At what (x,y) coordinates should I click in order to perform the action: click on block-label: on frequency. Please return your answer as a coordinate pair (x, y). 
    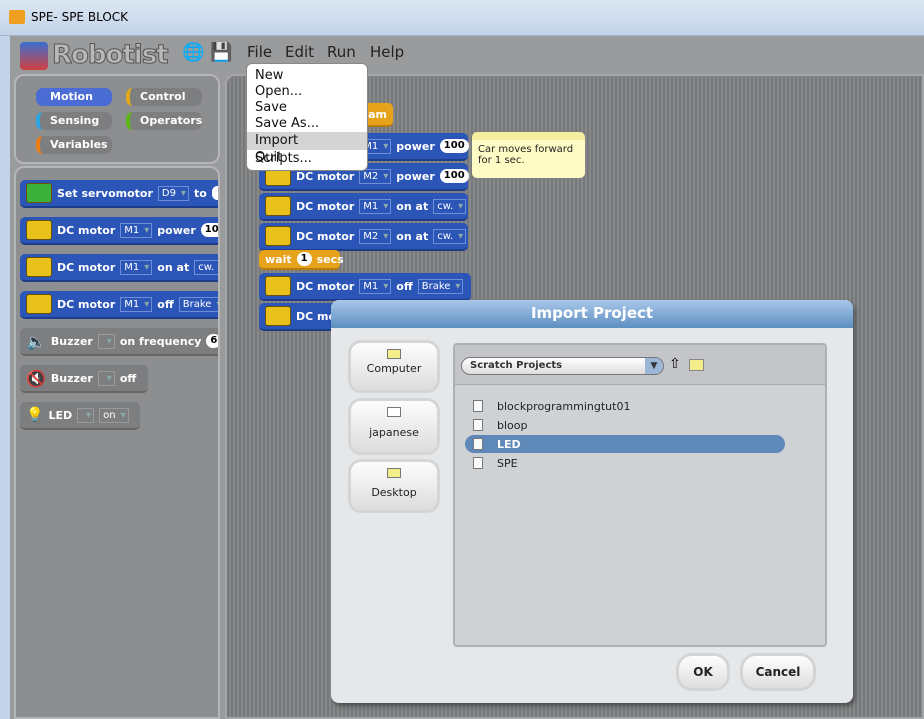
    Looking at the image, I should click on (160, 341).